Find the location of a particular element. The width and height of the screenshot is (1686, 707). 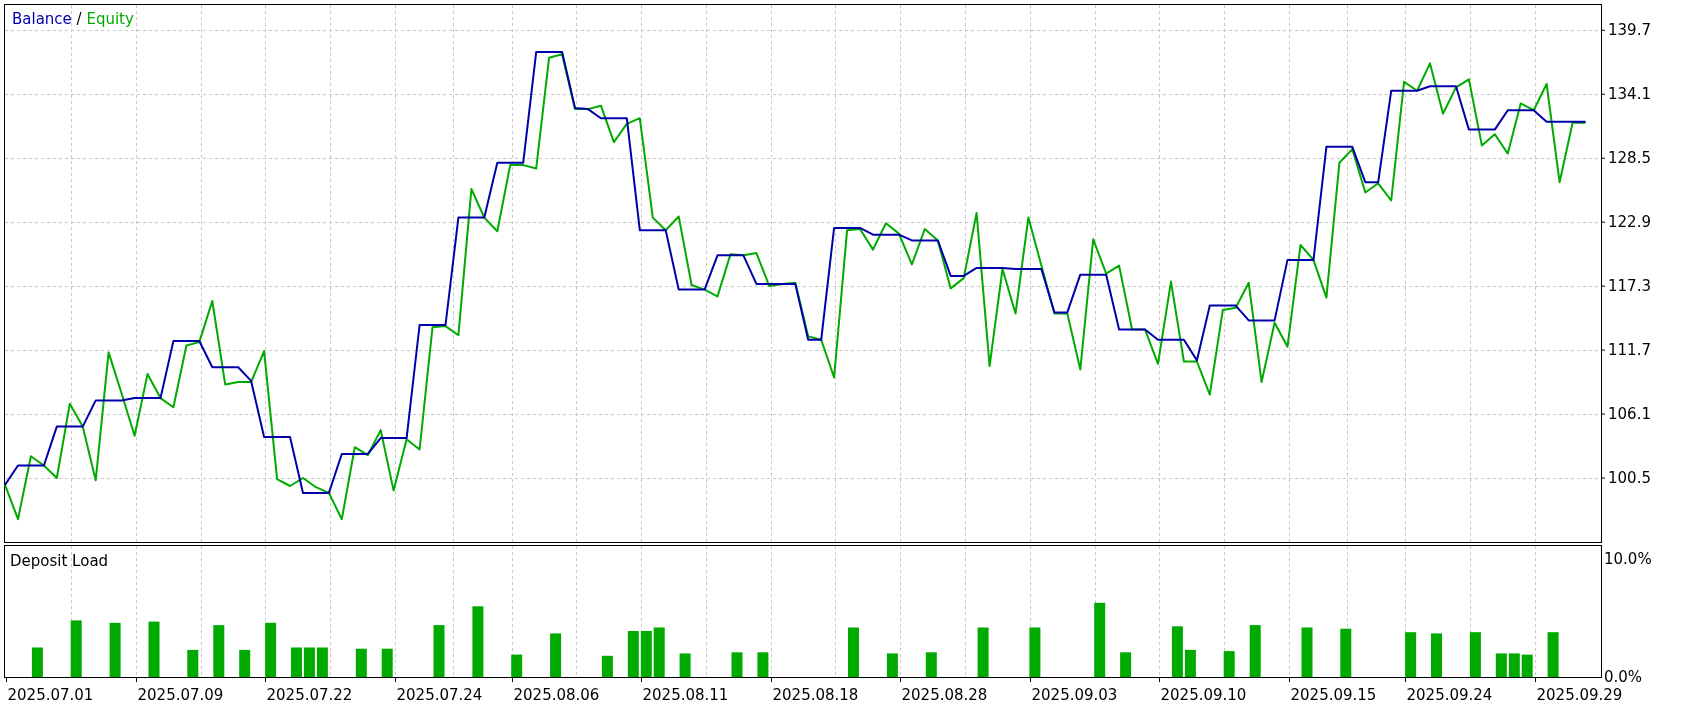

axis-label: 100.5 is located at coordinates (1629, 478).